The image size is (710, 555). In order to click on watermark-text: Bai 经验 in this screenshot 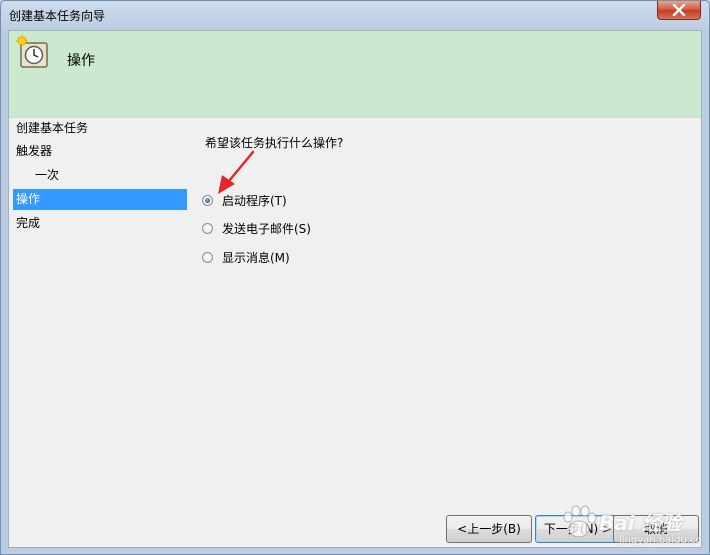, I will do `click(640, 523)`.